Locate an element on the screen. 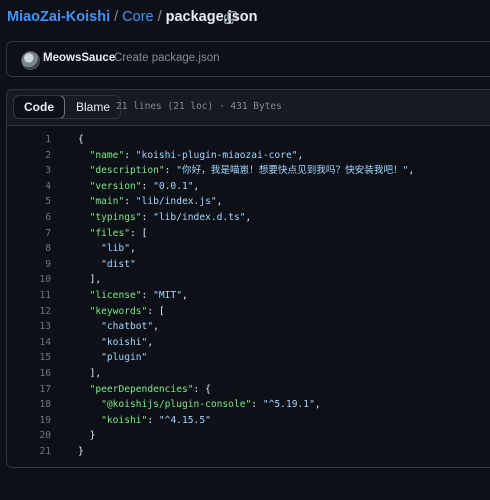 The image size is (490, 500). line-text: "plugin" is located at coordinates (112, 358).